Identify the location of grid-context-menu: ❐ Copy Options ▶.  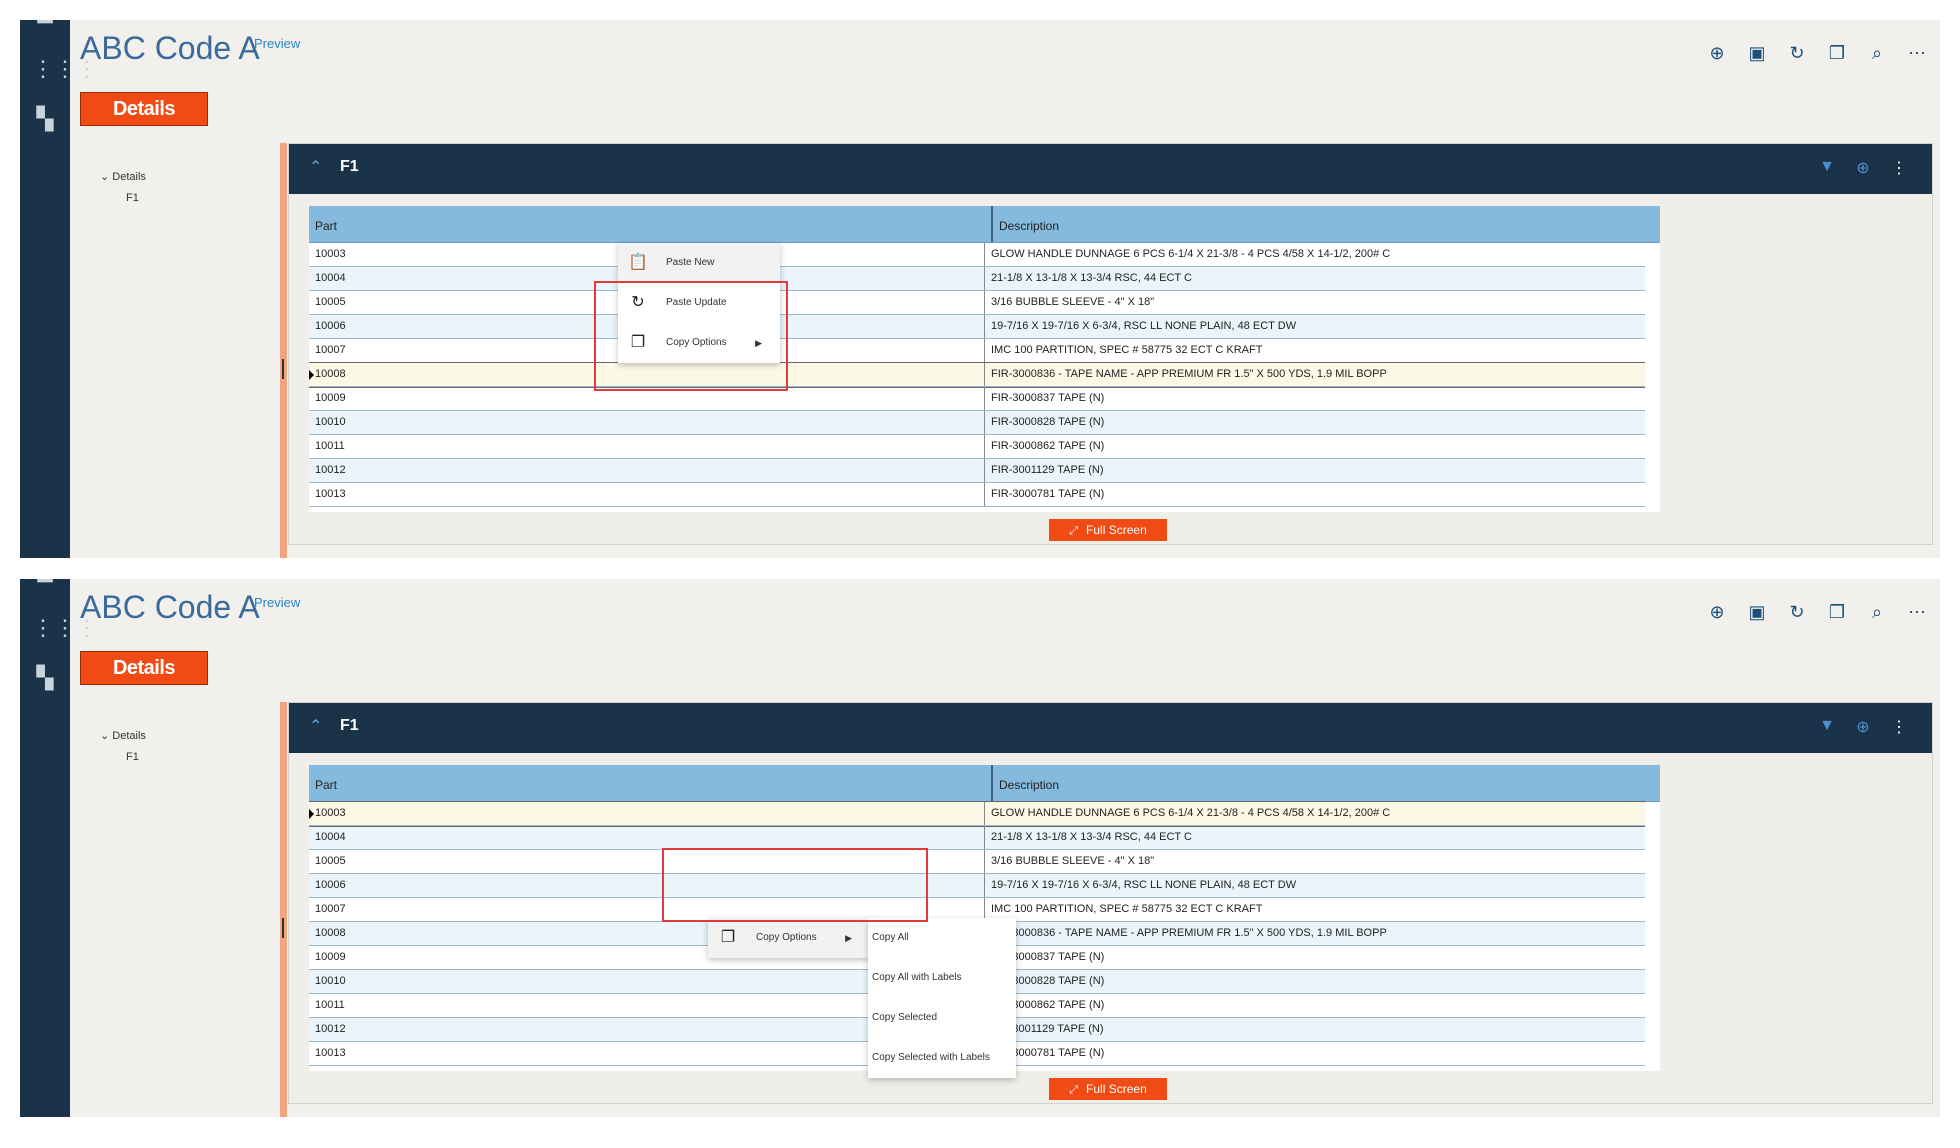
(789, 938).